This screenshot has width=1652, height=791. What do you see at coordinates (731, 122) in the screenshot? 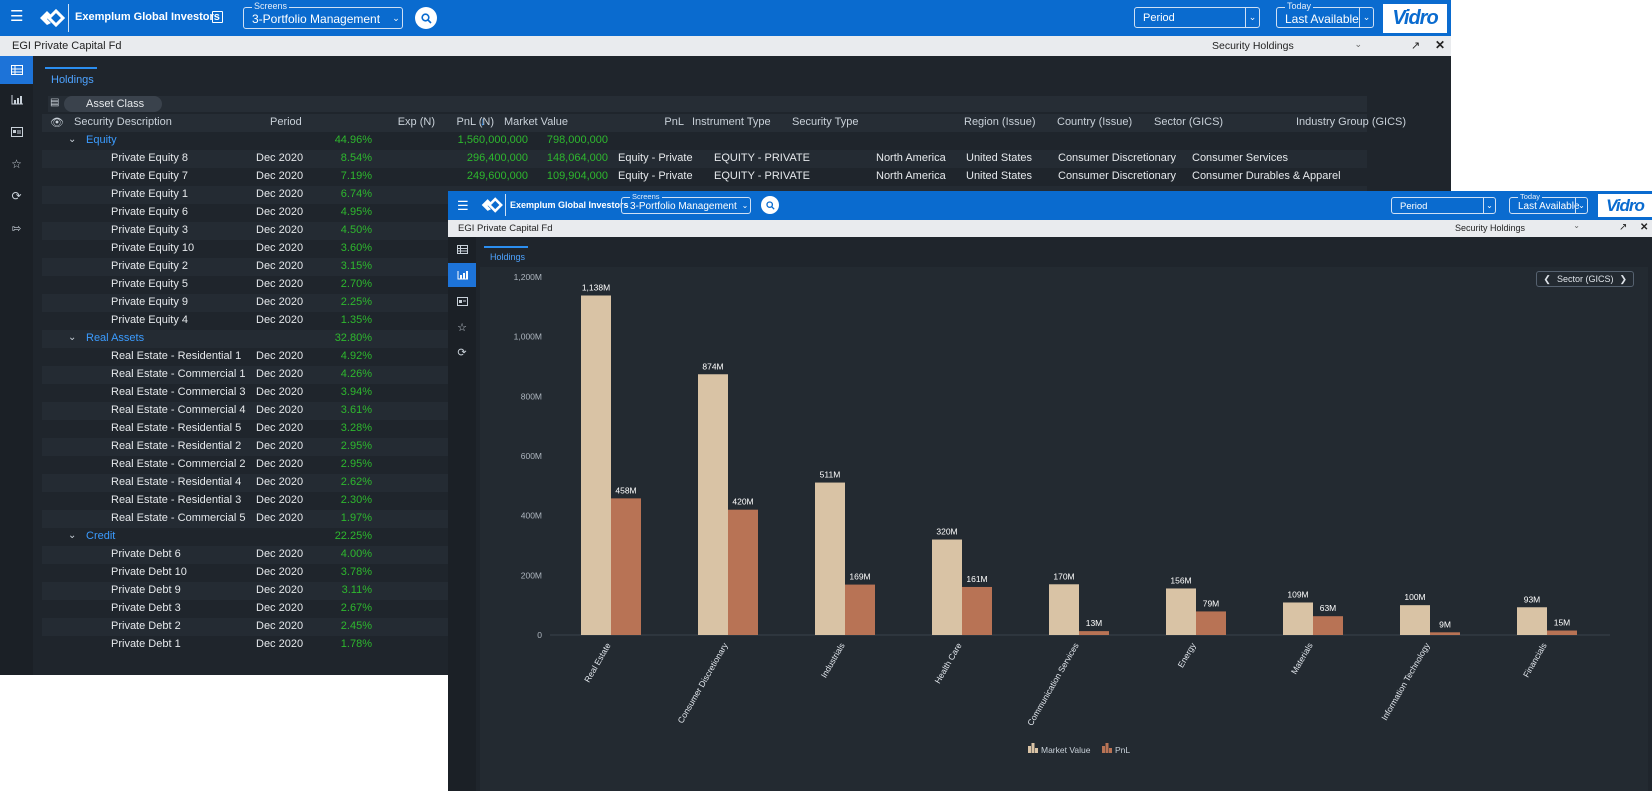
I see `col-instrument: Instrument Type` at bounding box center [731, 122].